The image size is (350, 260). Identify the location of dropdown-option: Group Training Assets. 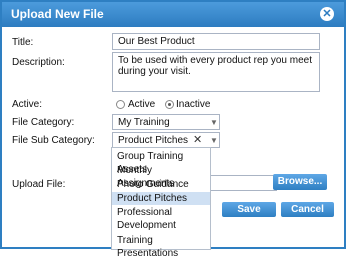
(161, 162).